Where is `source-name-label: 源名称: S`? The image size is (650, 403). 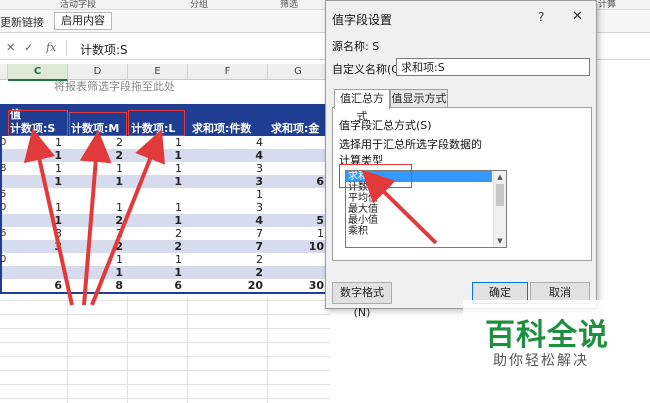 source-name-label: 源名称: S is located at coordinates (356, 46).